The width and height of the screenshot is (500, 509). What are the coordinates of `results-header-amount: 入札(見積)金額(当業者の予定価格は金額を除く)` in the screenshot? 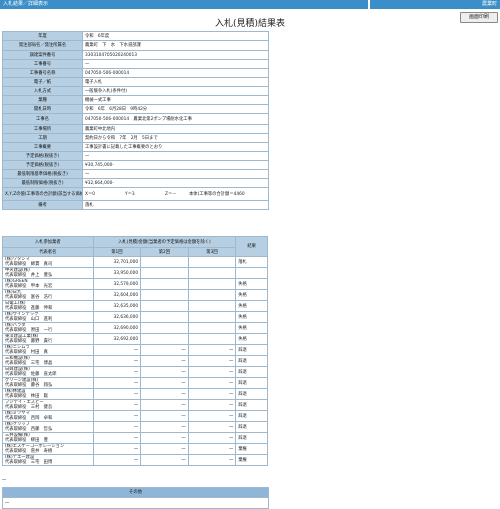 It's located at (164, 242).